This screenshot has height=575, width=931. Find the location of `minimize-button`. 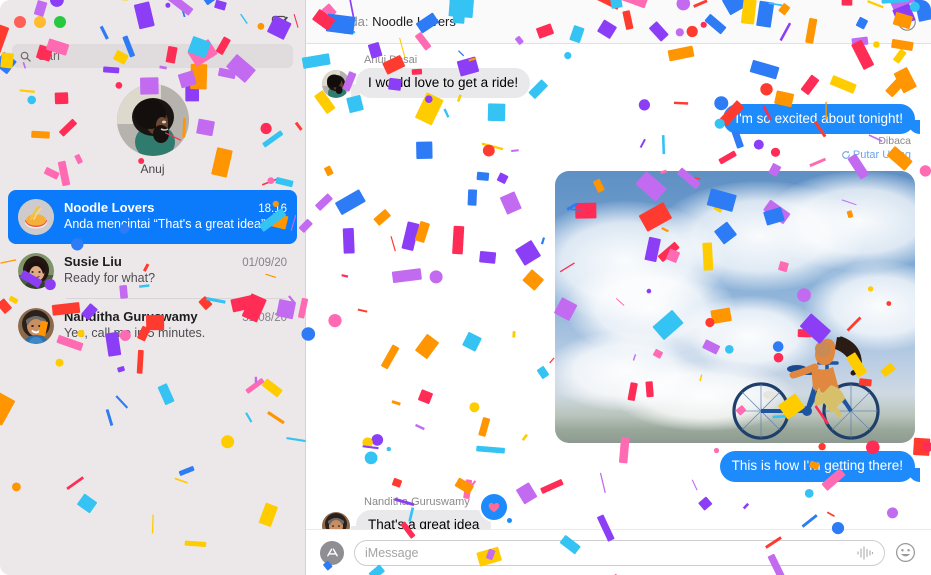

minimize-button is located at coordinates (40, 22).